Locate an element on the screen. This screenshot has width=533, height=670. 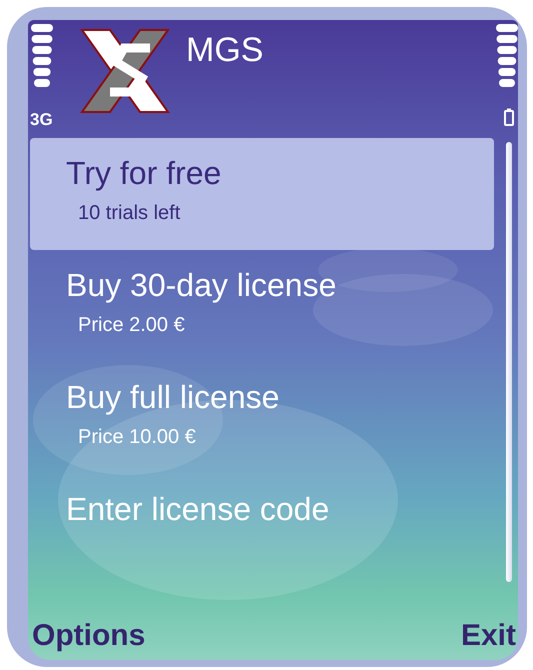
signal-icon is located at coordinates (42, 56).